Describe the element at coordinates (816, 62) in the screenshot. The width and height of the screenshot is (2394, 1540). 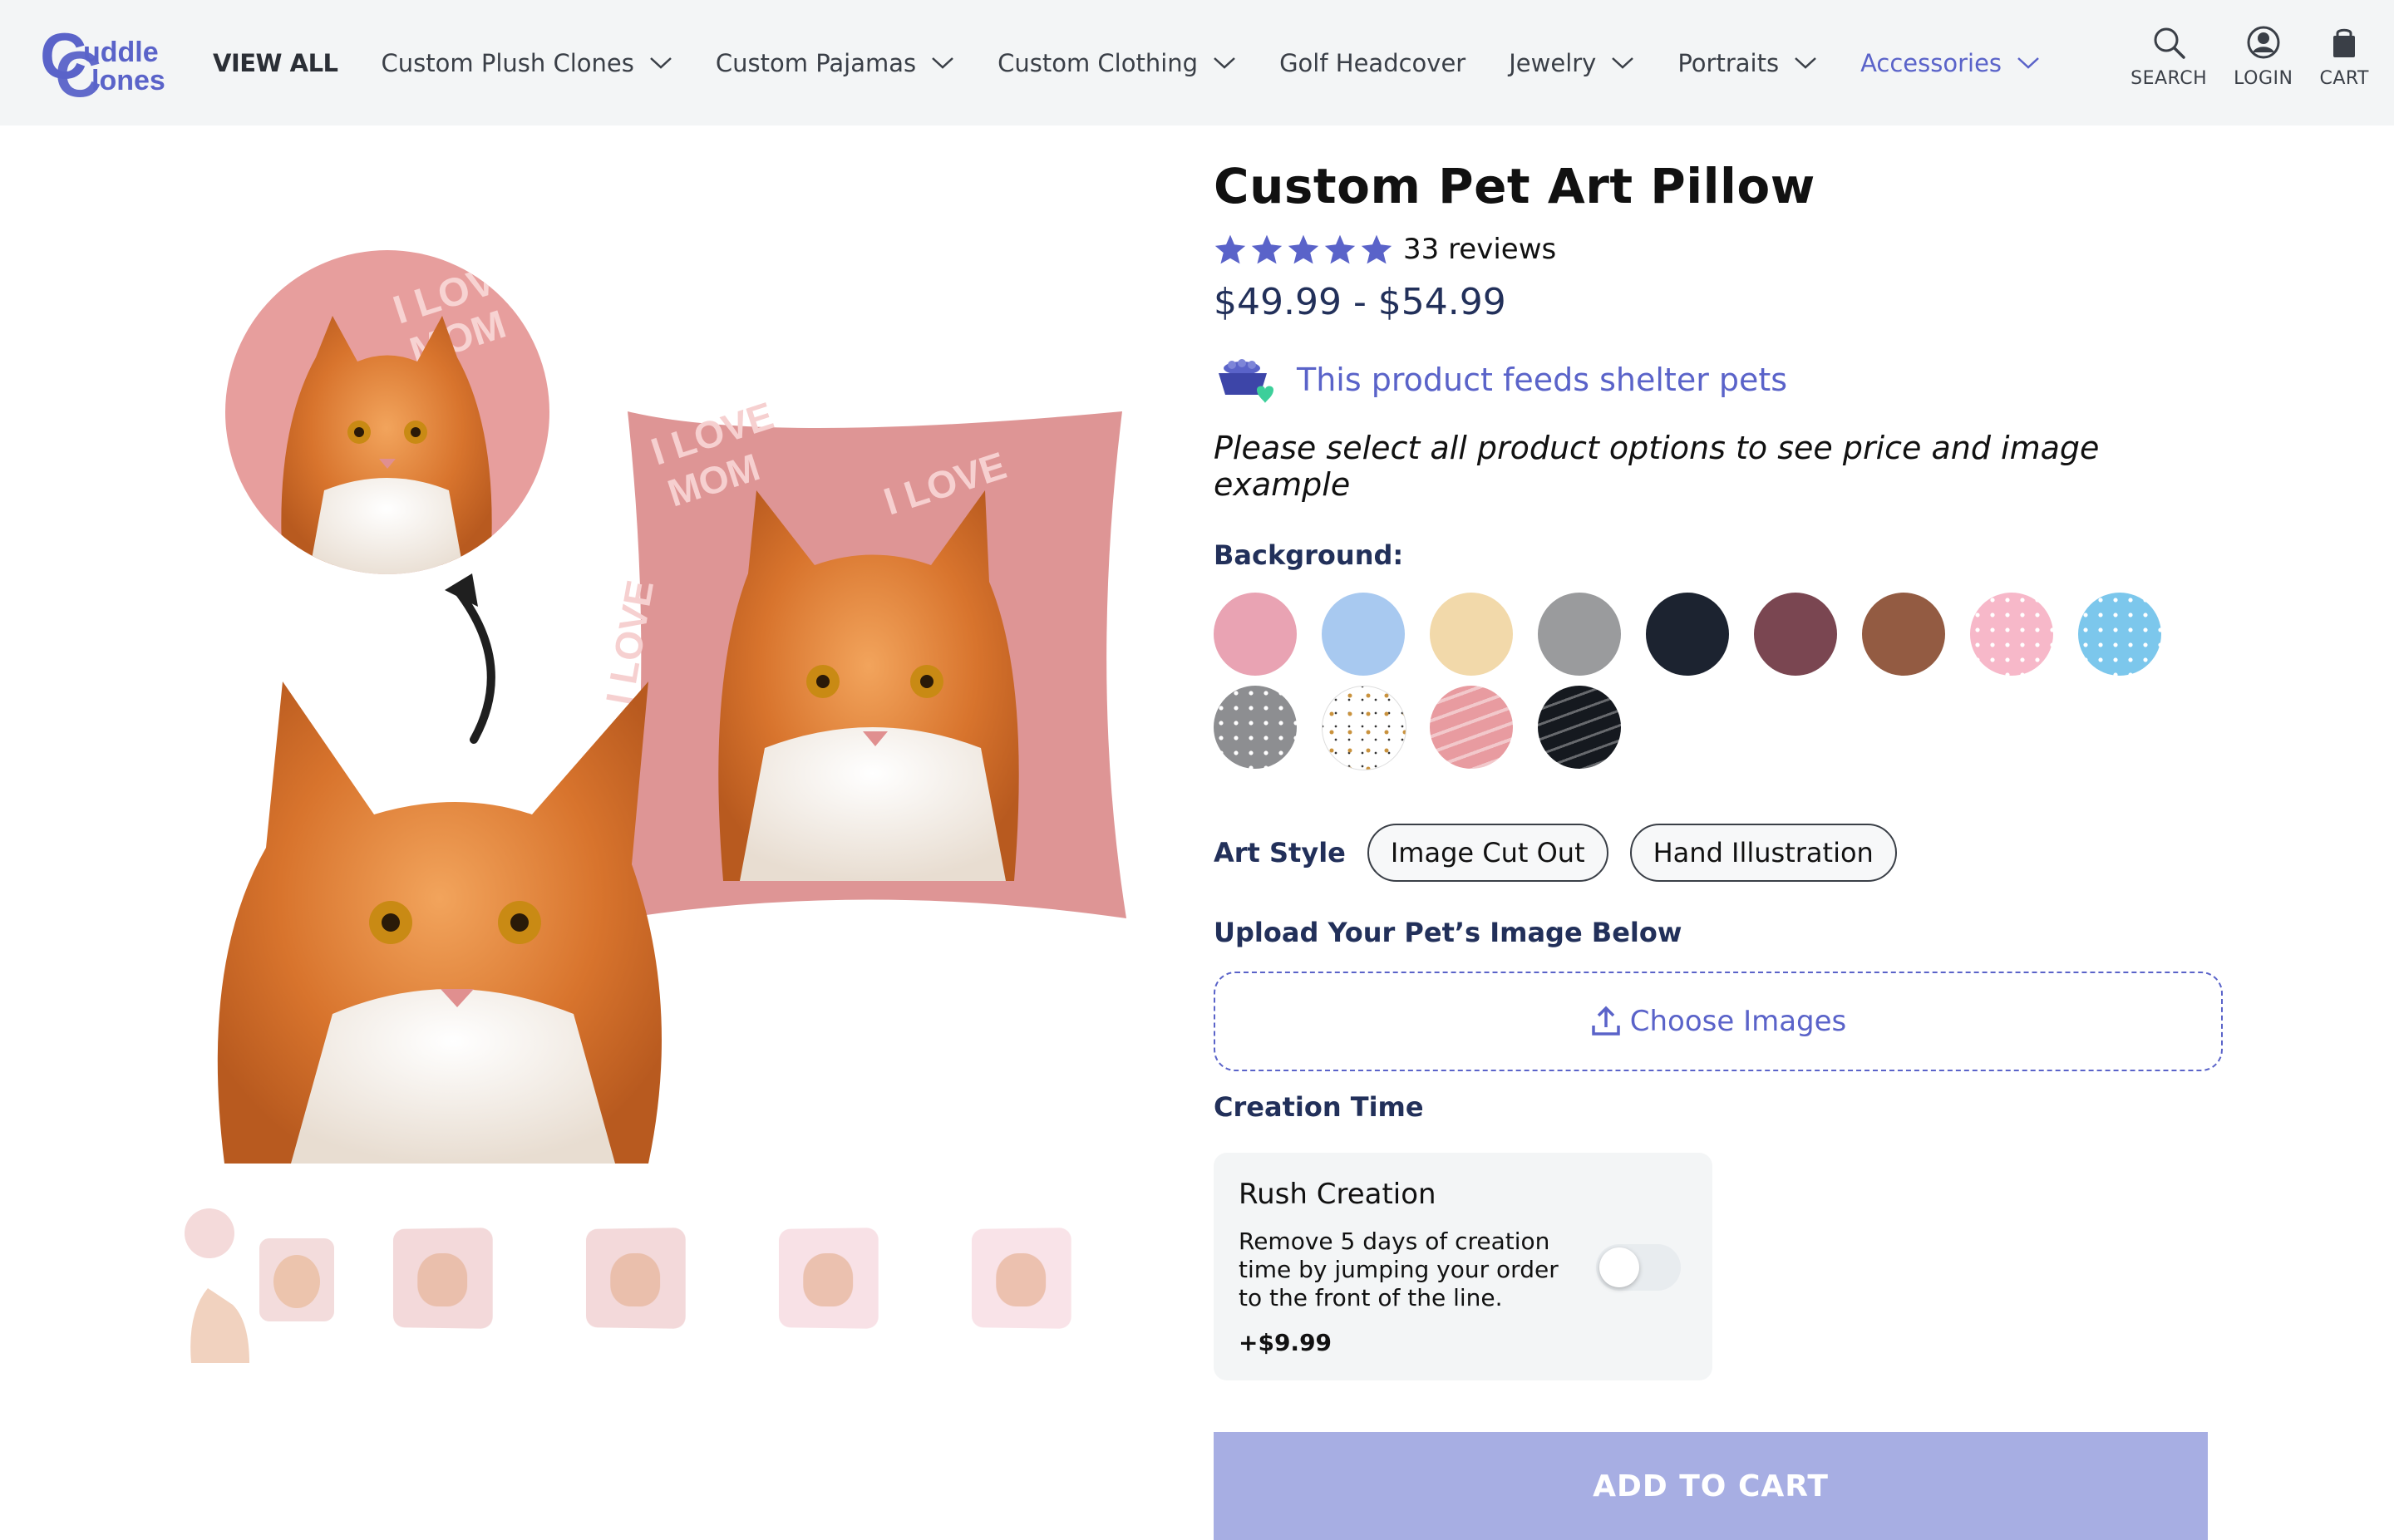
I see `nav-label: Custom Pajamas` at that location.